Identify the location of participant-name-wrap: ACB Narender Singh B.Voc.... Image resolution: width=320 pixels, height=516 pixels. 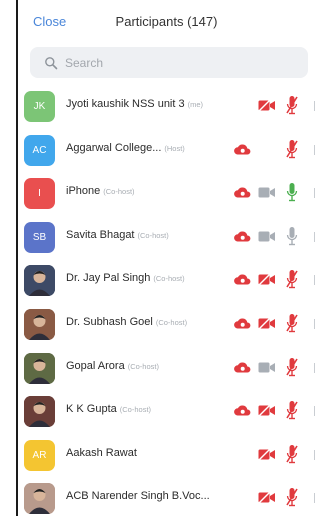
(139, 496).